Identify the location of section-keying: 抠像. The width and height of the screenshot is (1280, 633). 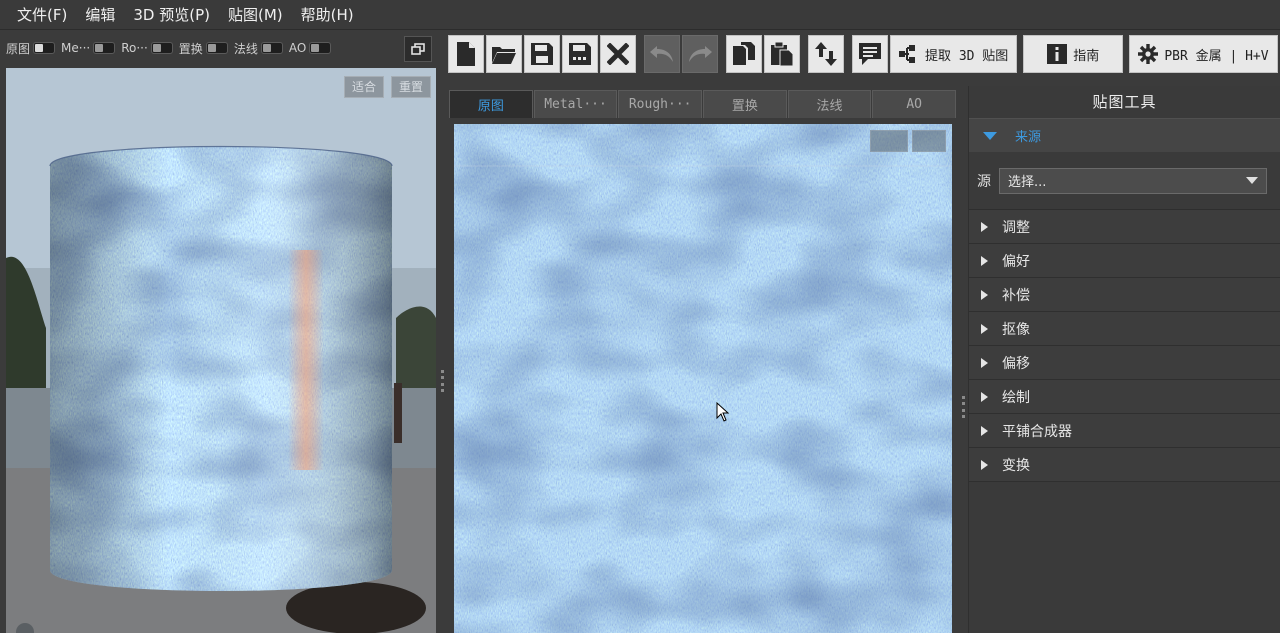
(1124, 329).